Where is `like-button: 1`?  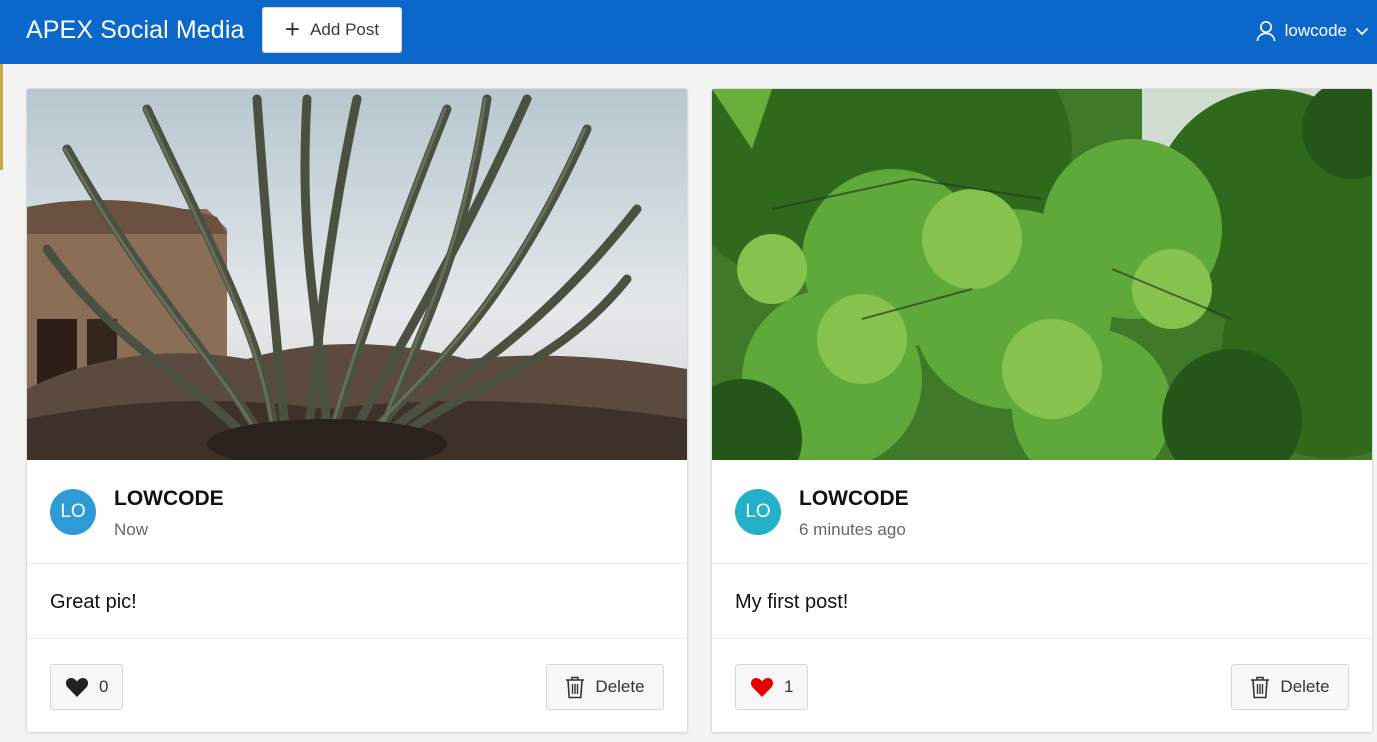 like-button: 1 is located at coordinates (772, 687).